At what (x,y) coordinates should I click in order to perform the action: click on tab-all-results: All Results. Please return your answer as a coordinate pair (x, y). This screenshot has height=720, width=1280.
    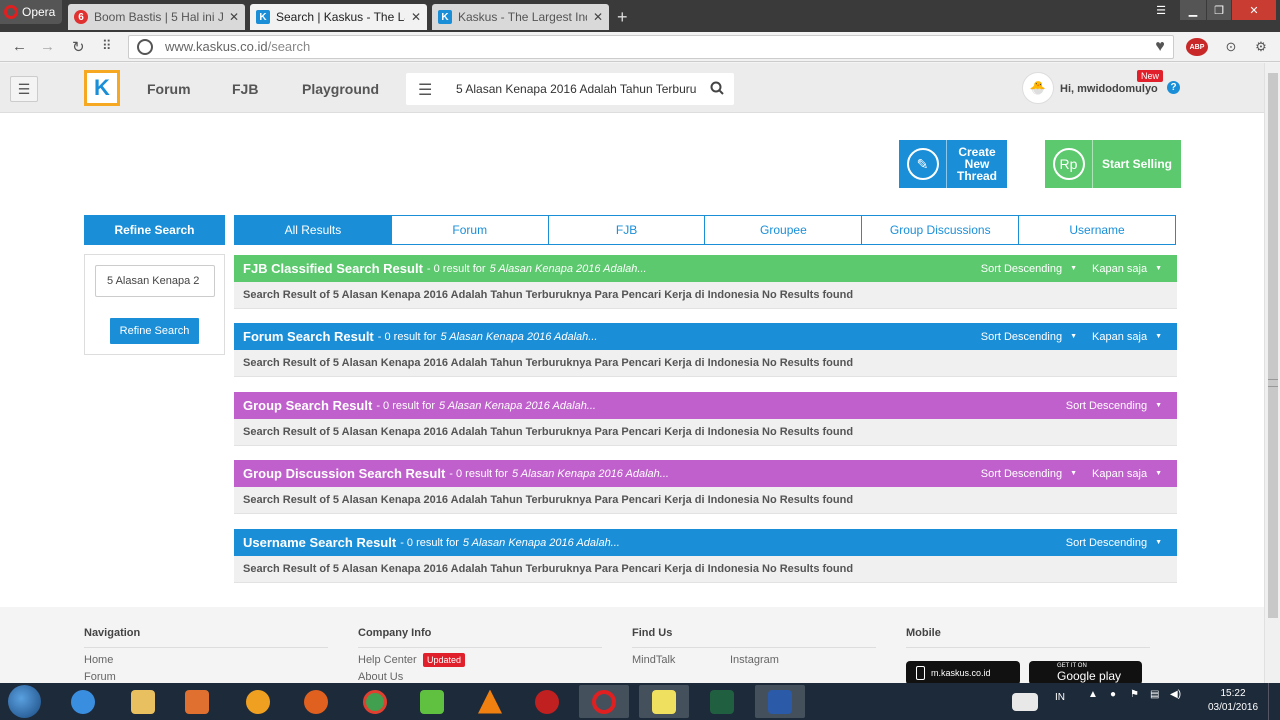
    Looking at the image, I should click on (313, 230).